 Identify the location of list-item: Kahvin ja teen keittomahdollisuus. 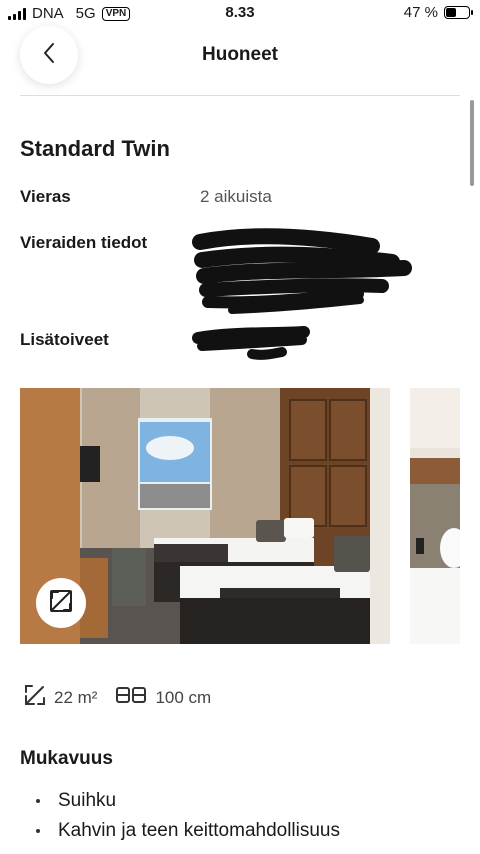
(188, 831).